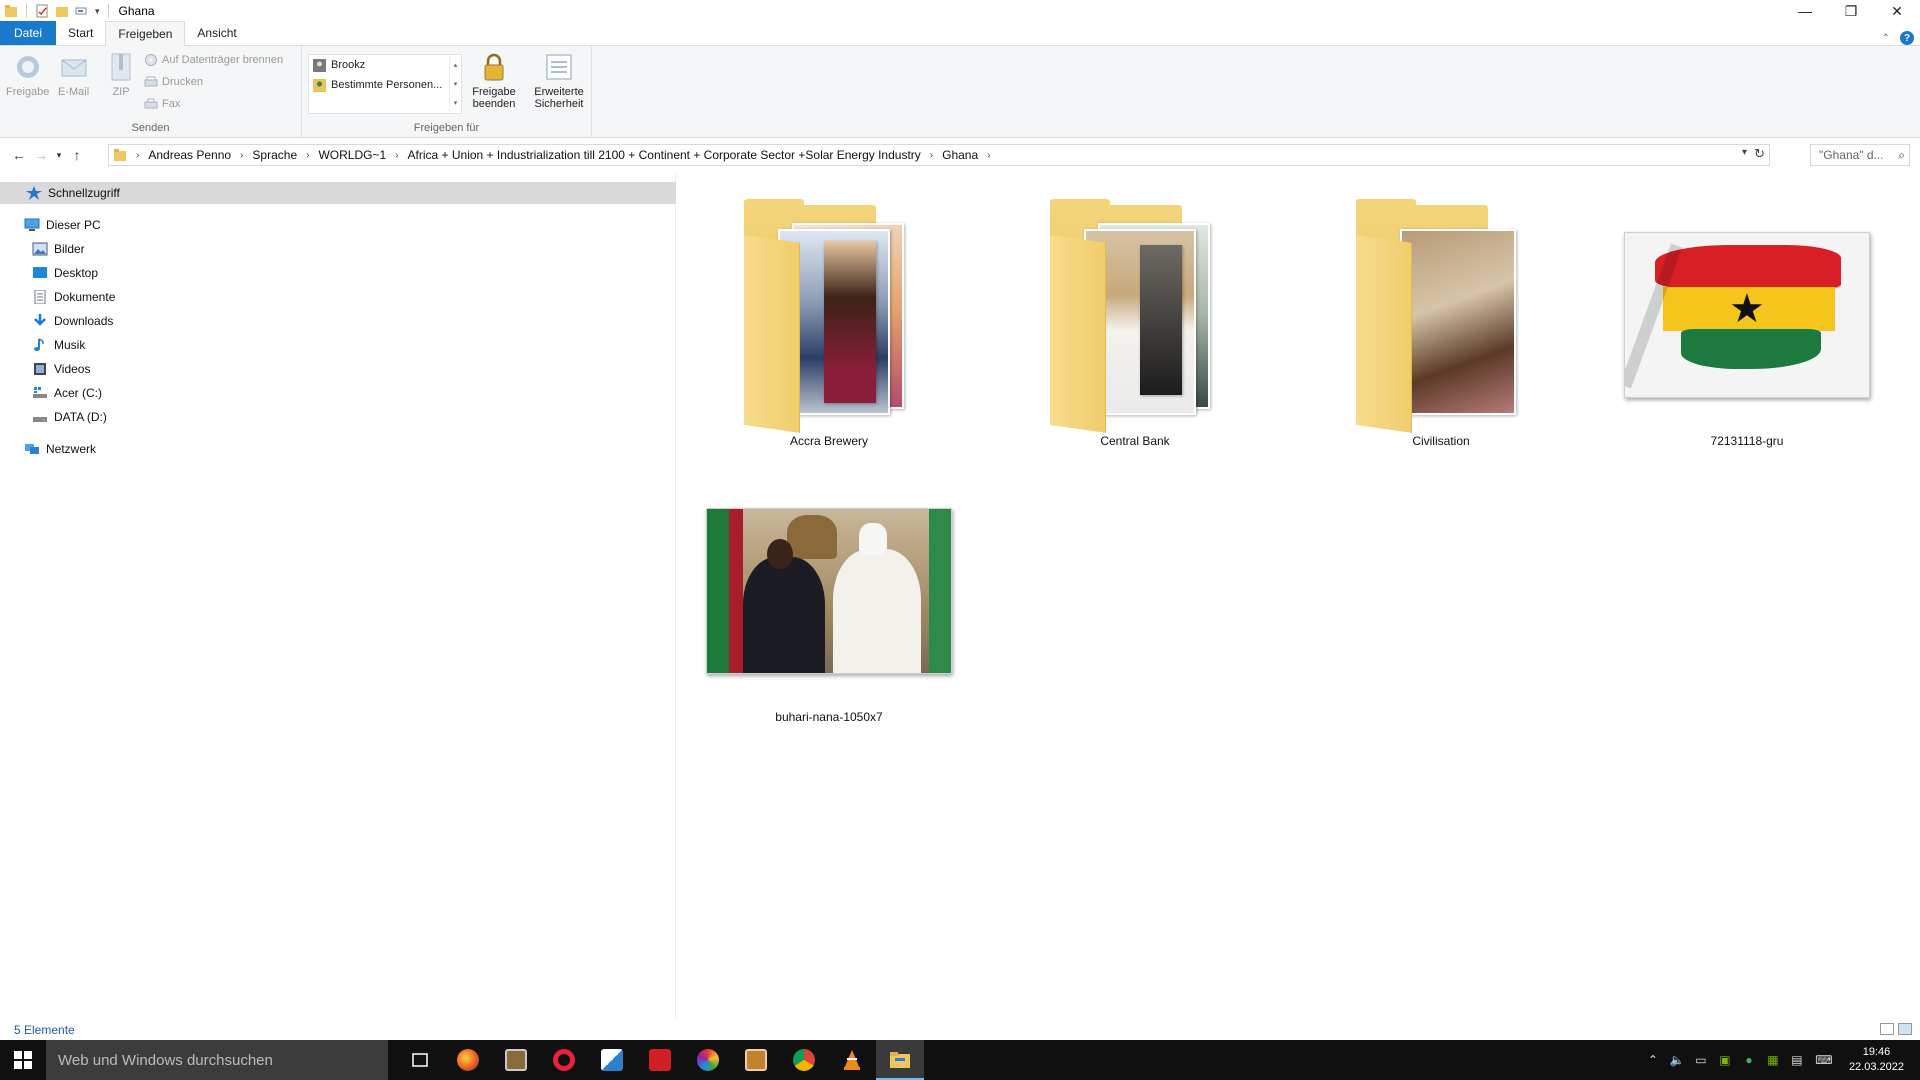  What do you see at coordinates (69, 417) in the screenshot?
I see `nav-drive-d: DATA (D:)` at bounding box center [69, 417].